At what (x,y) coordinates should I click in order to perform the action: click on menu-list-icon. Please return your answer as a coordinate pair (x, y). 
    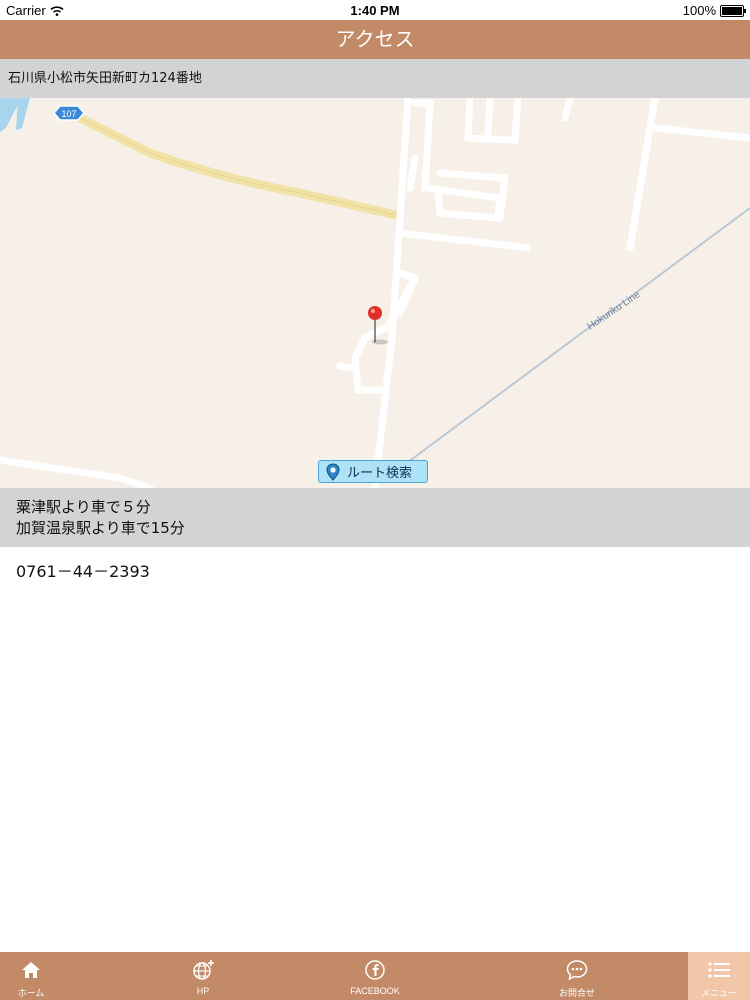
    Looking at the image, I should click on (719, 970).